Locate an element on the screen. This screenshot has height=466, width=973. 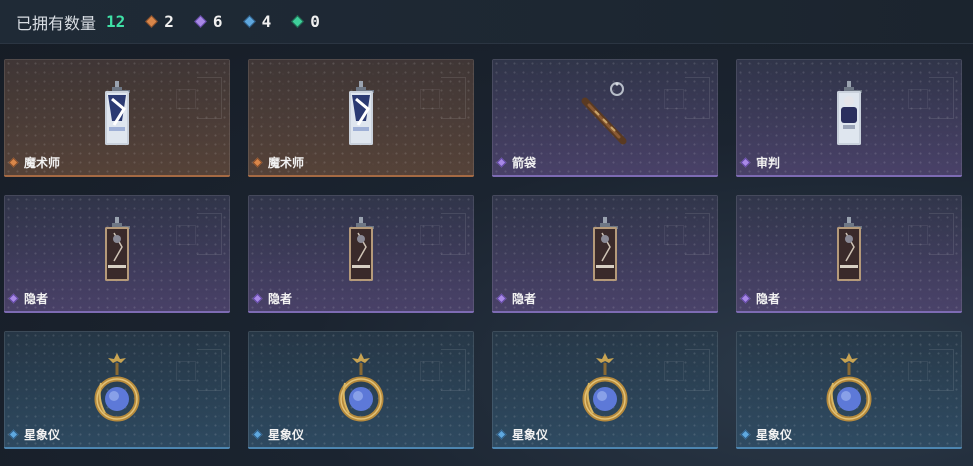
owned-count-bar: 已拥有数量 12 2 6 4 0 is located at coordinates (486, 22).